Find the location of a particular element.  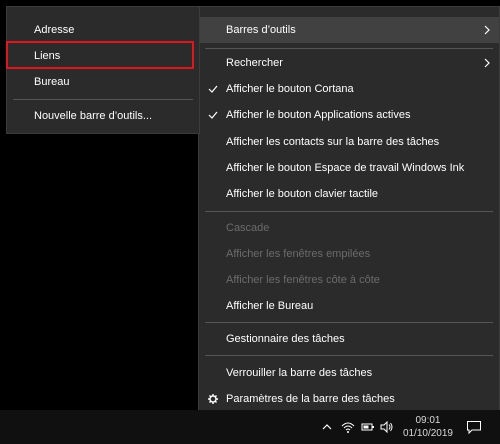

gear-icon is located at coordinates (213, 399).